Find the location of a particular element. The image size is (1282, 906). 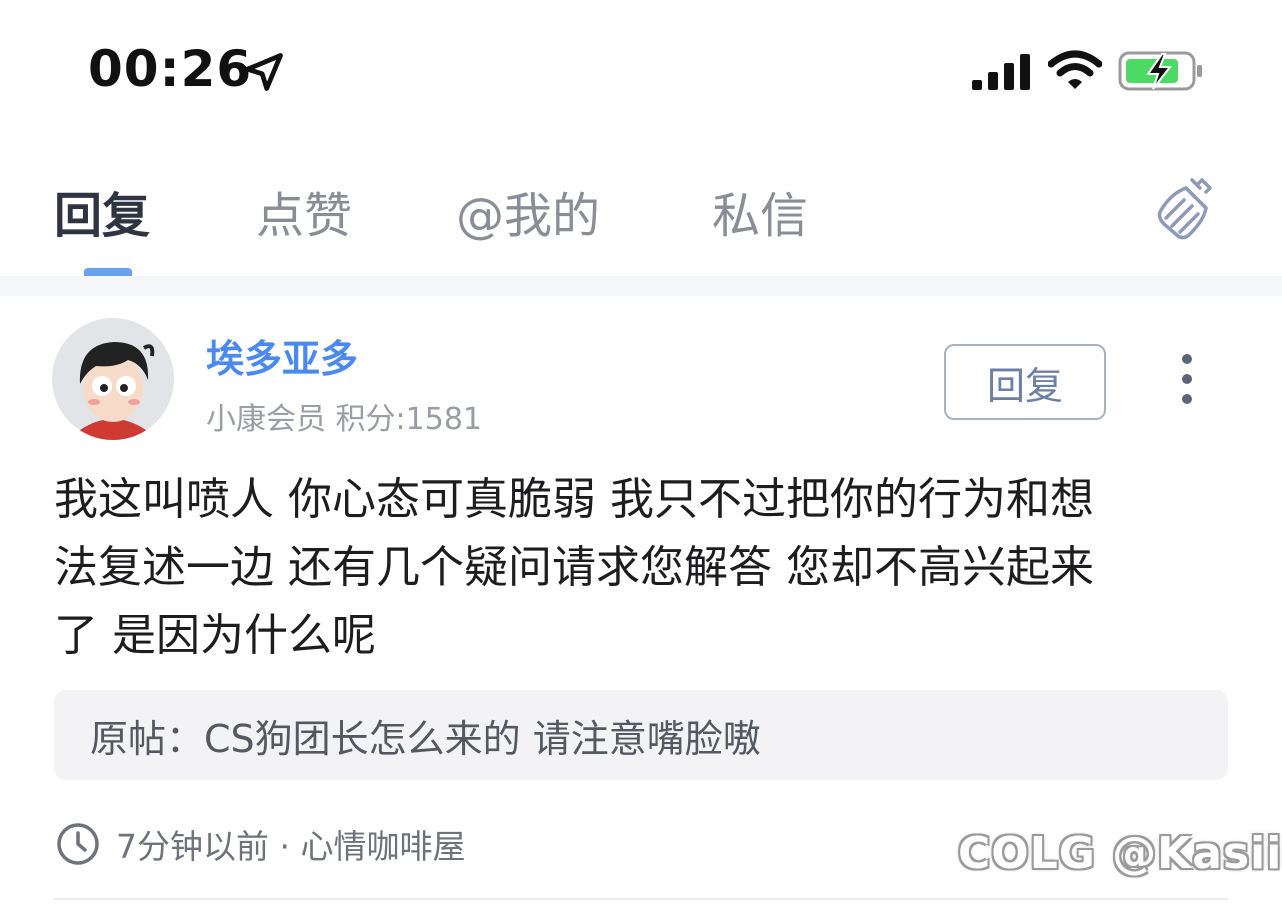

wifi-icon is located at coordinates (1075, 69).